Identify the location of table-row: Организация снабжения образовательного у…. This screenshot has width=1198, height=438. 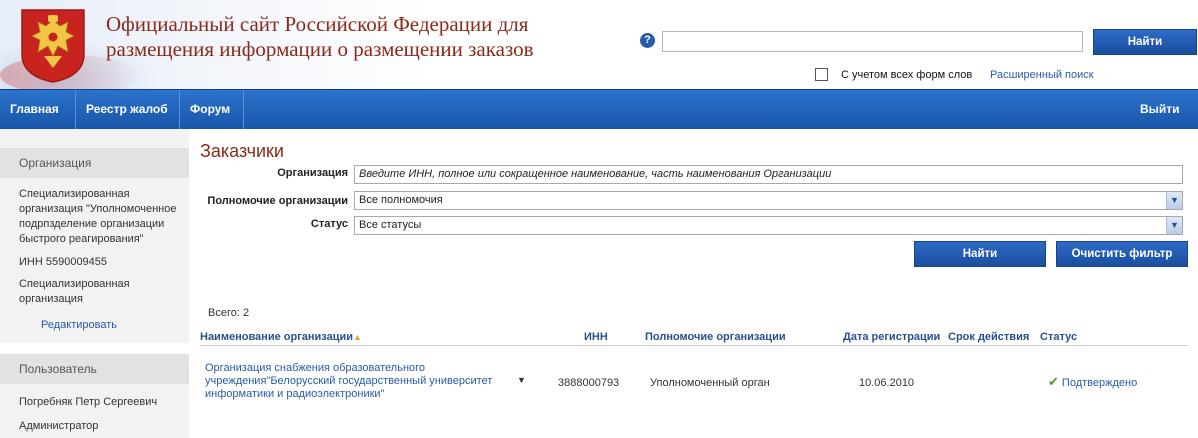
(694, 383).